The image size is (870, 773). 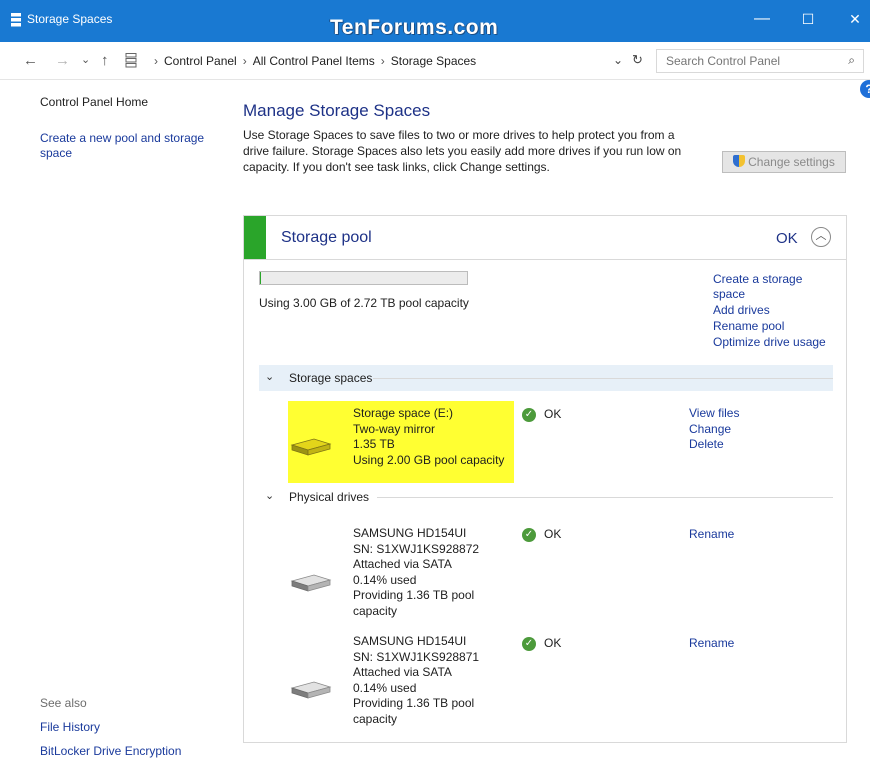 I want to click on pool-capacity-text: Using 3.00 GB of 2.72 TB pool capacity, so click(x=364, y=303).